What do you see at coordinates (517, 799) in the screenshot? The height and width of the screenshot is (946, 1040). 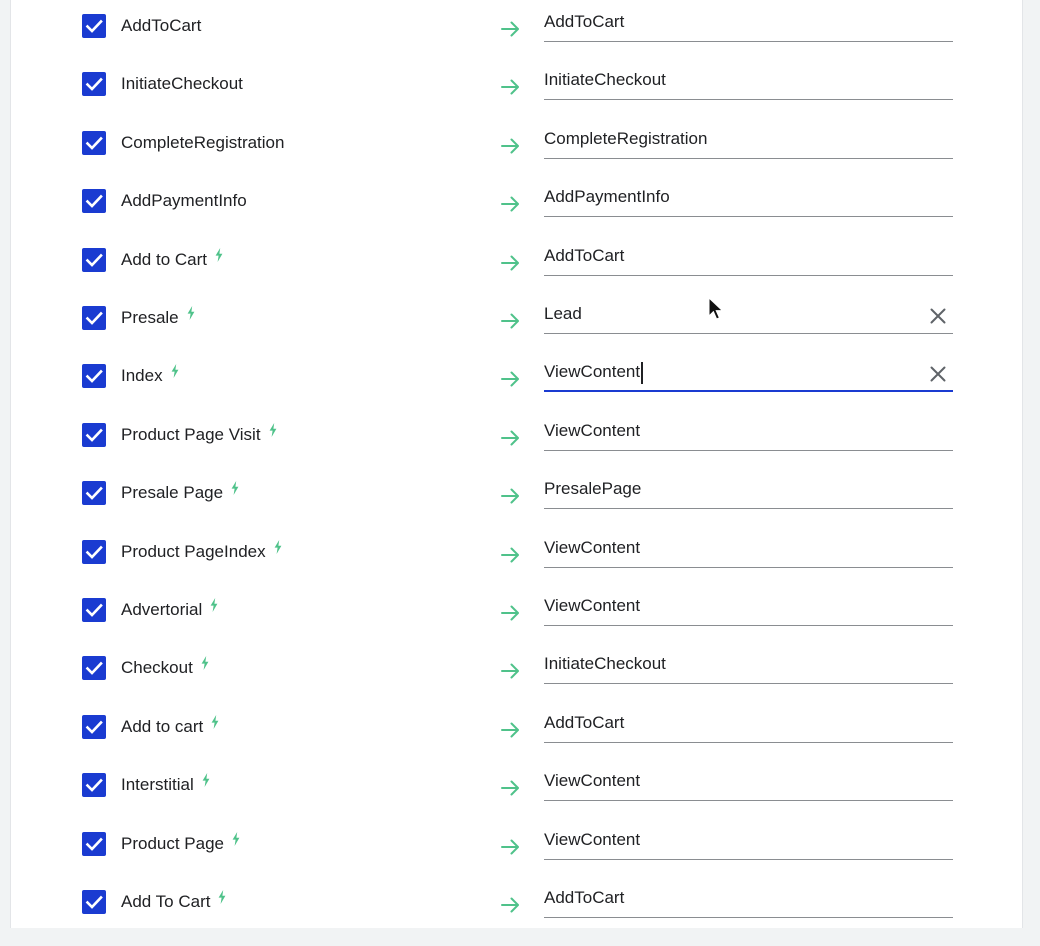 I see `mapping-row: Interstitial` at bounding box center [517, 799].